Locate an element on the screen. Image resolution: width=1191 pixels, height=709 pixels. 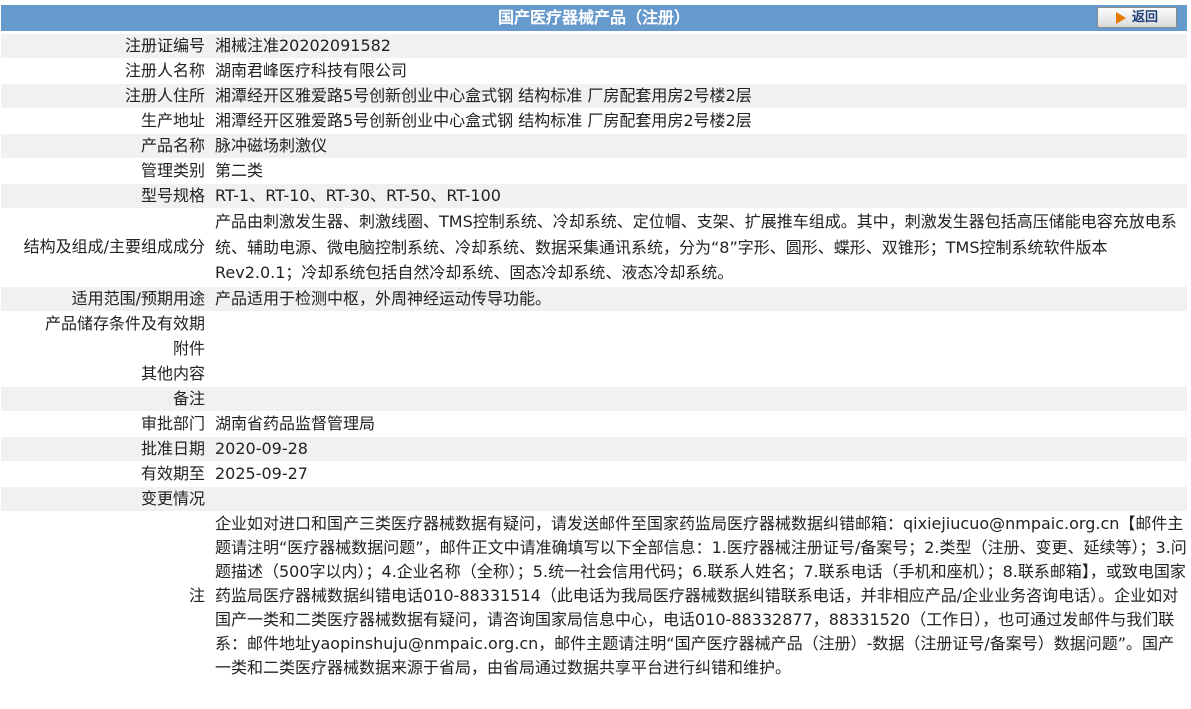
page-header: 国产医疗器械产品（注册） 返回 is located at coordinates (594, 18).